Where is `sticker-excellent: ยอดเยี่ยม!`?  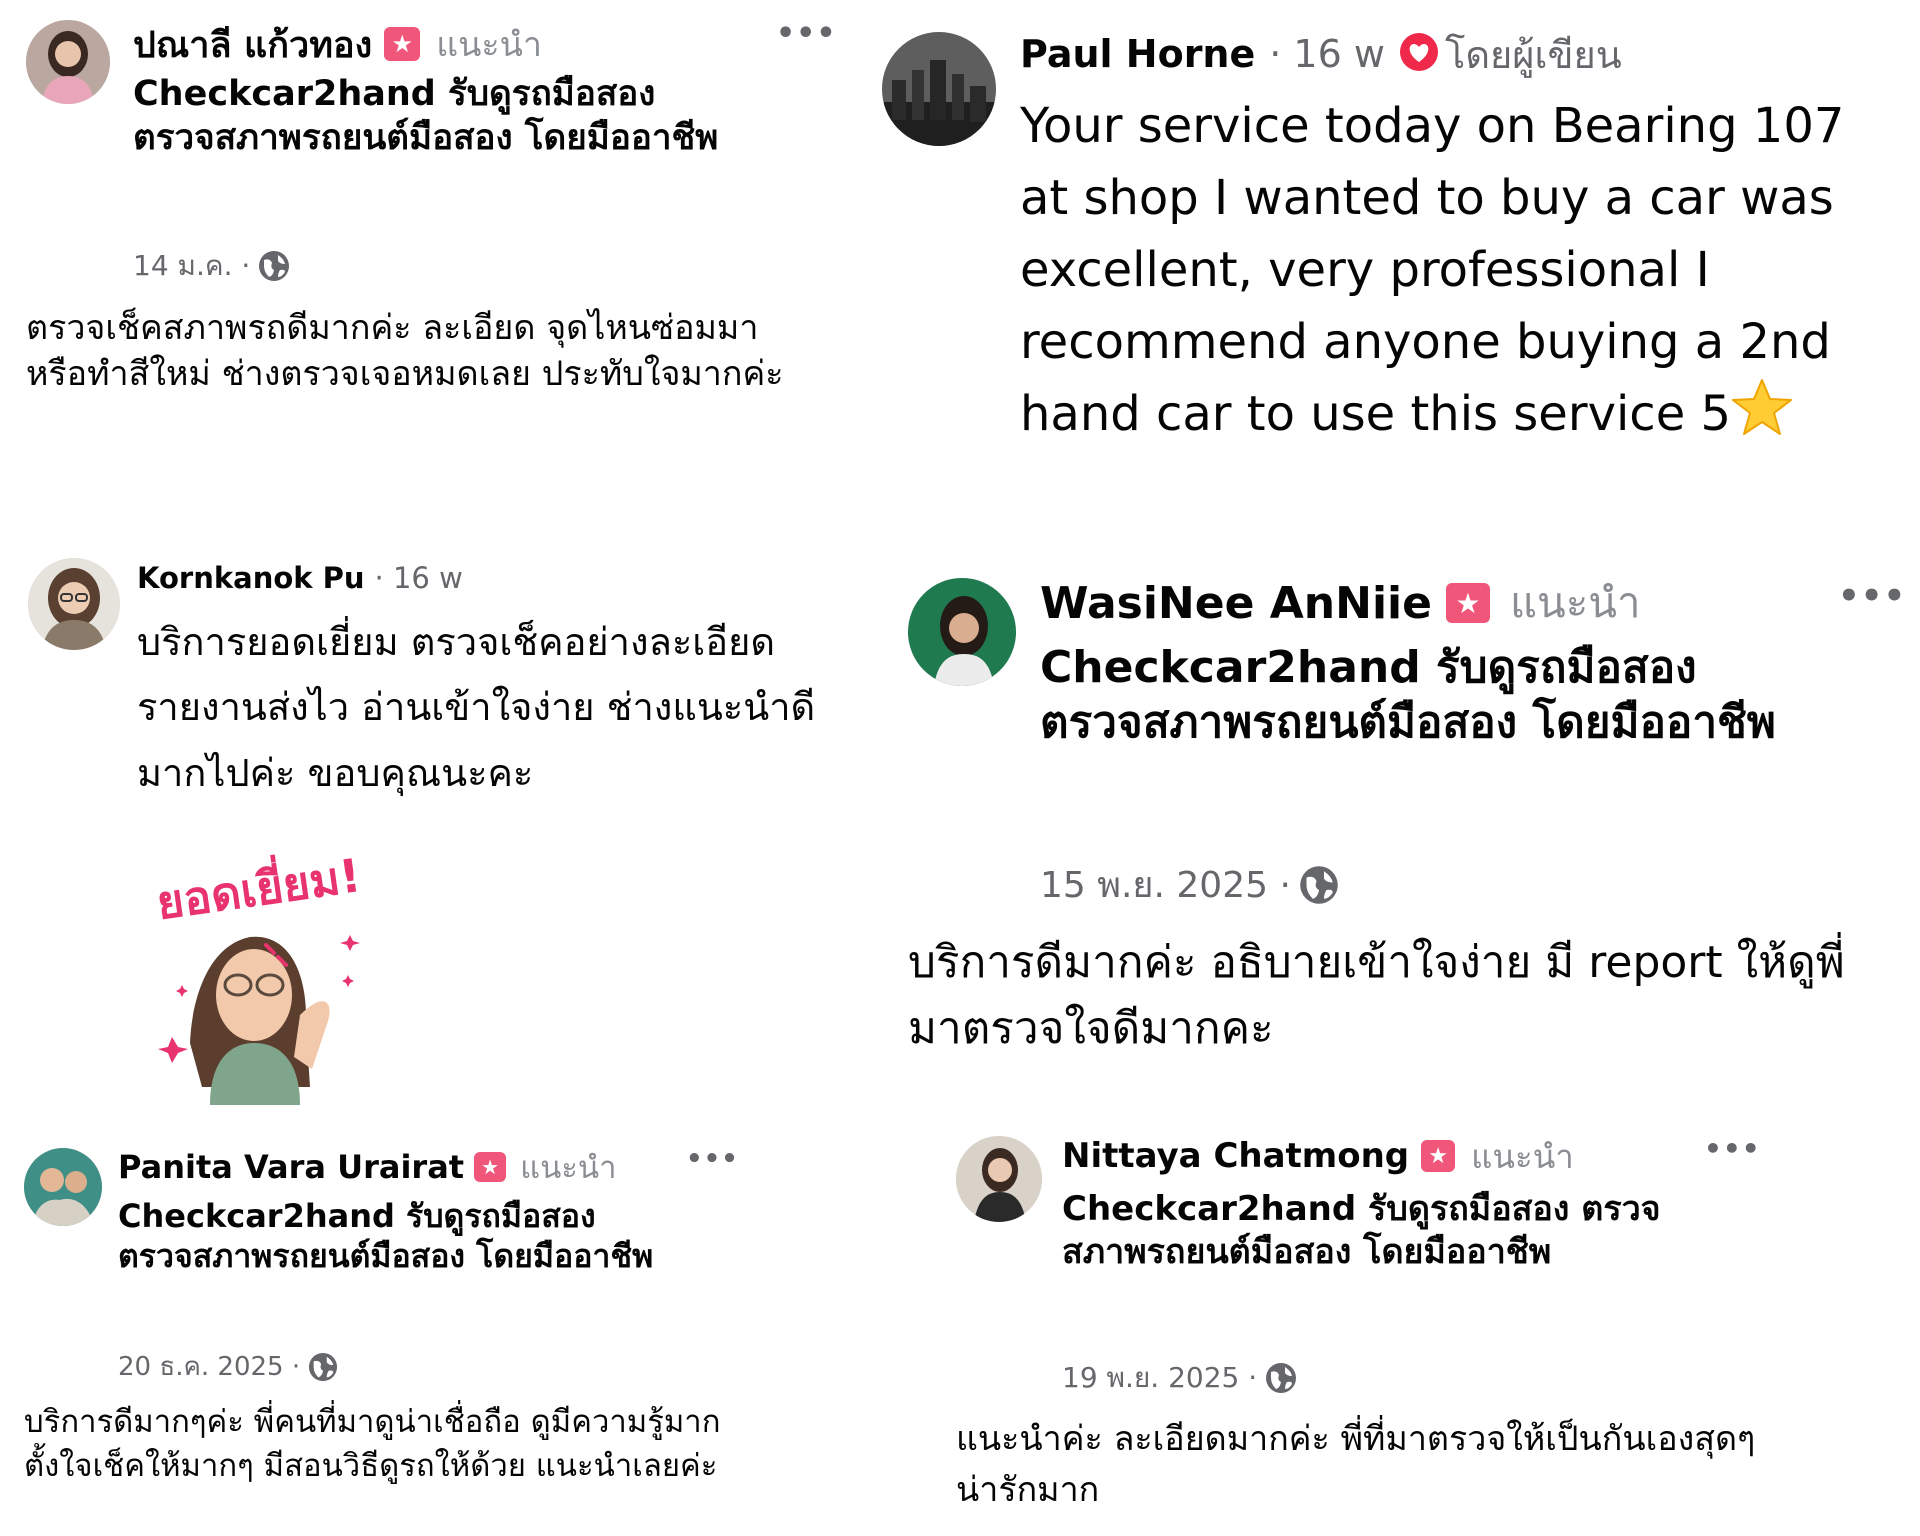
sticker-excellent: ยอดเยี่ยม! is located at coordinates (280, 965).